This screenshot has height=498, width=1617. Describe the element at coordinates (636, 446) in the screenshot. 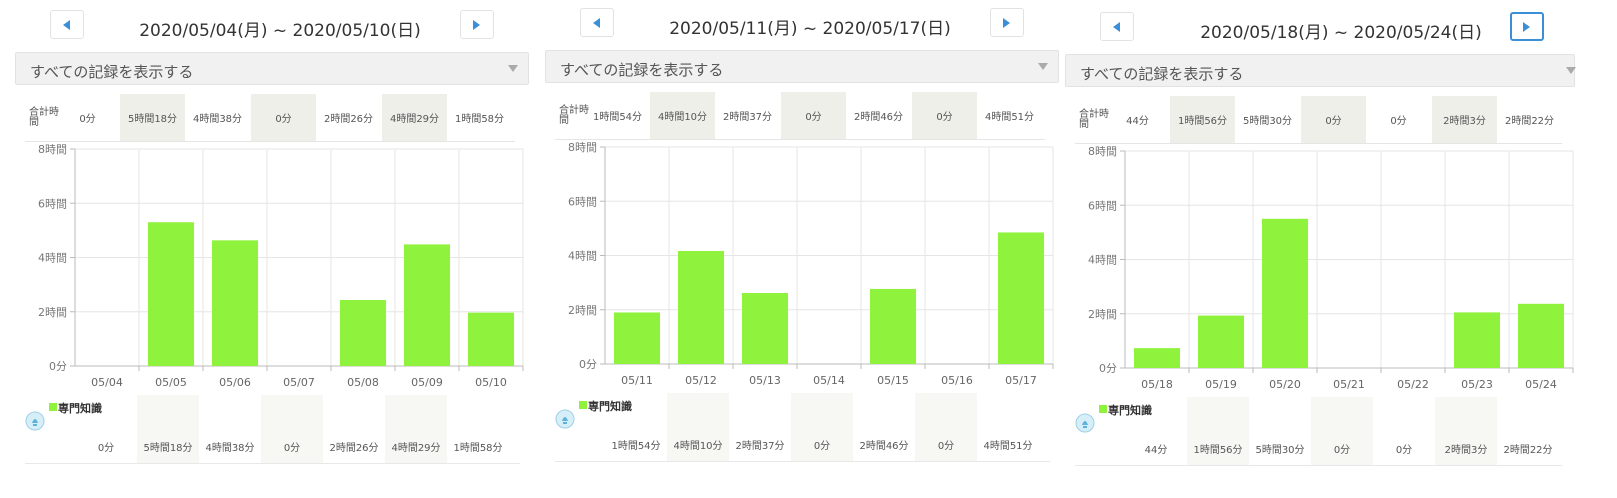

I see `legend-value-cell: 1時間54分` at that location.